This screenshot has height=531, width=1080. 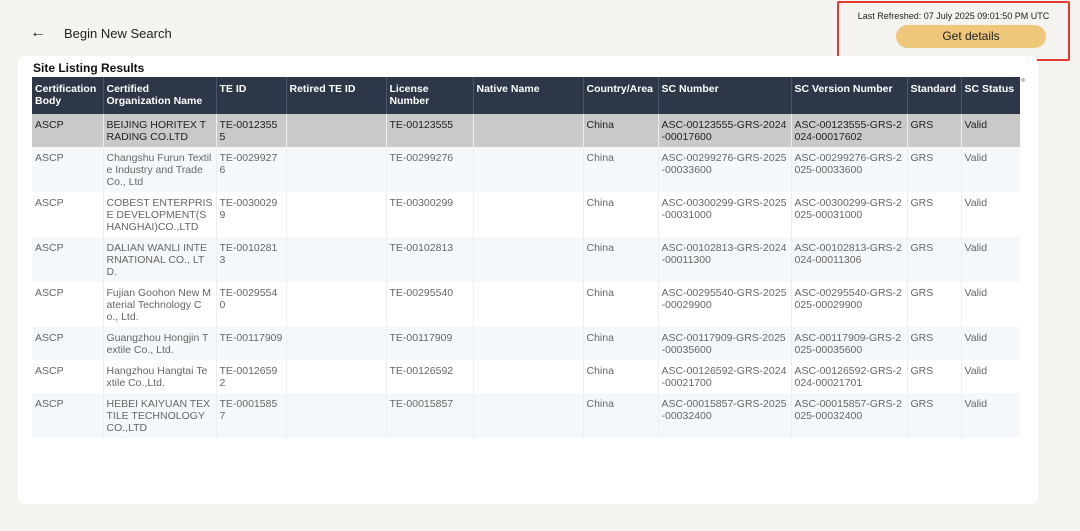 I want to click on top-nav: ← Begin New Search, so click(x=101, y=33).